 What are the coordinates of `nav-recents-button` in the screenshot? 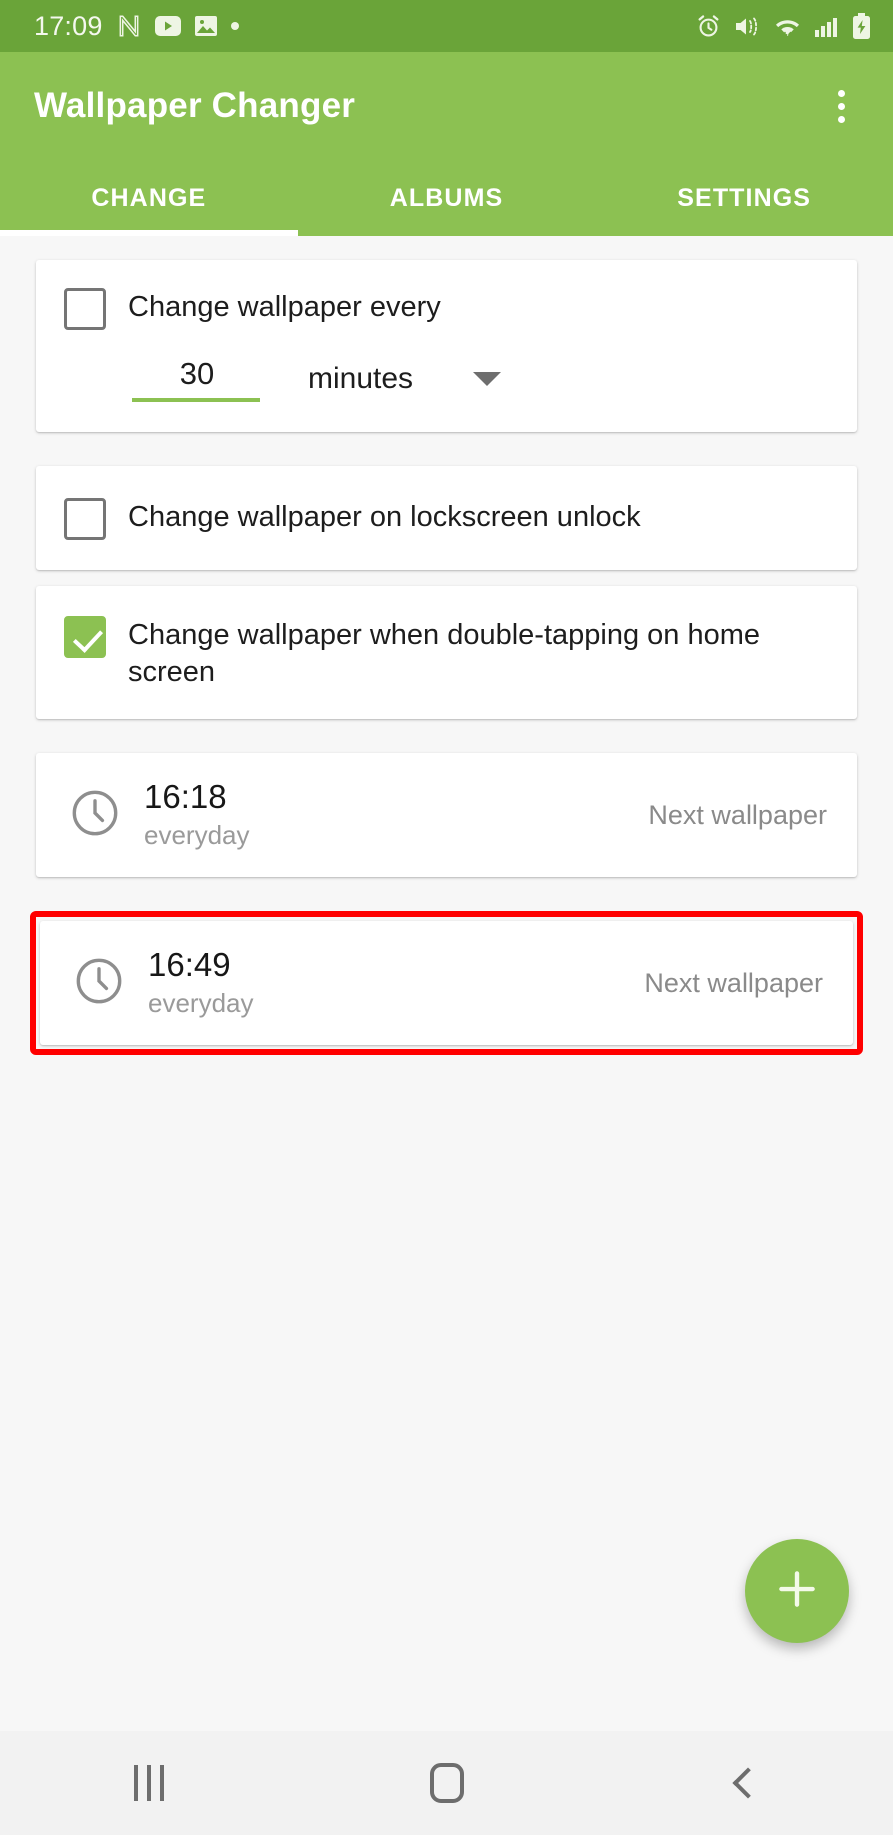 It's located at (149, 1783).